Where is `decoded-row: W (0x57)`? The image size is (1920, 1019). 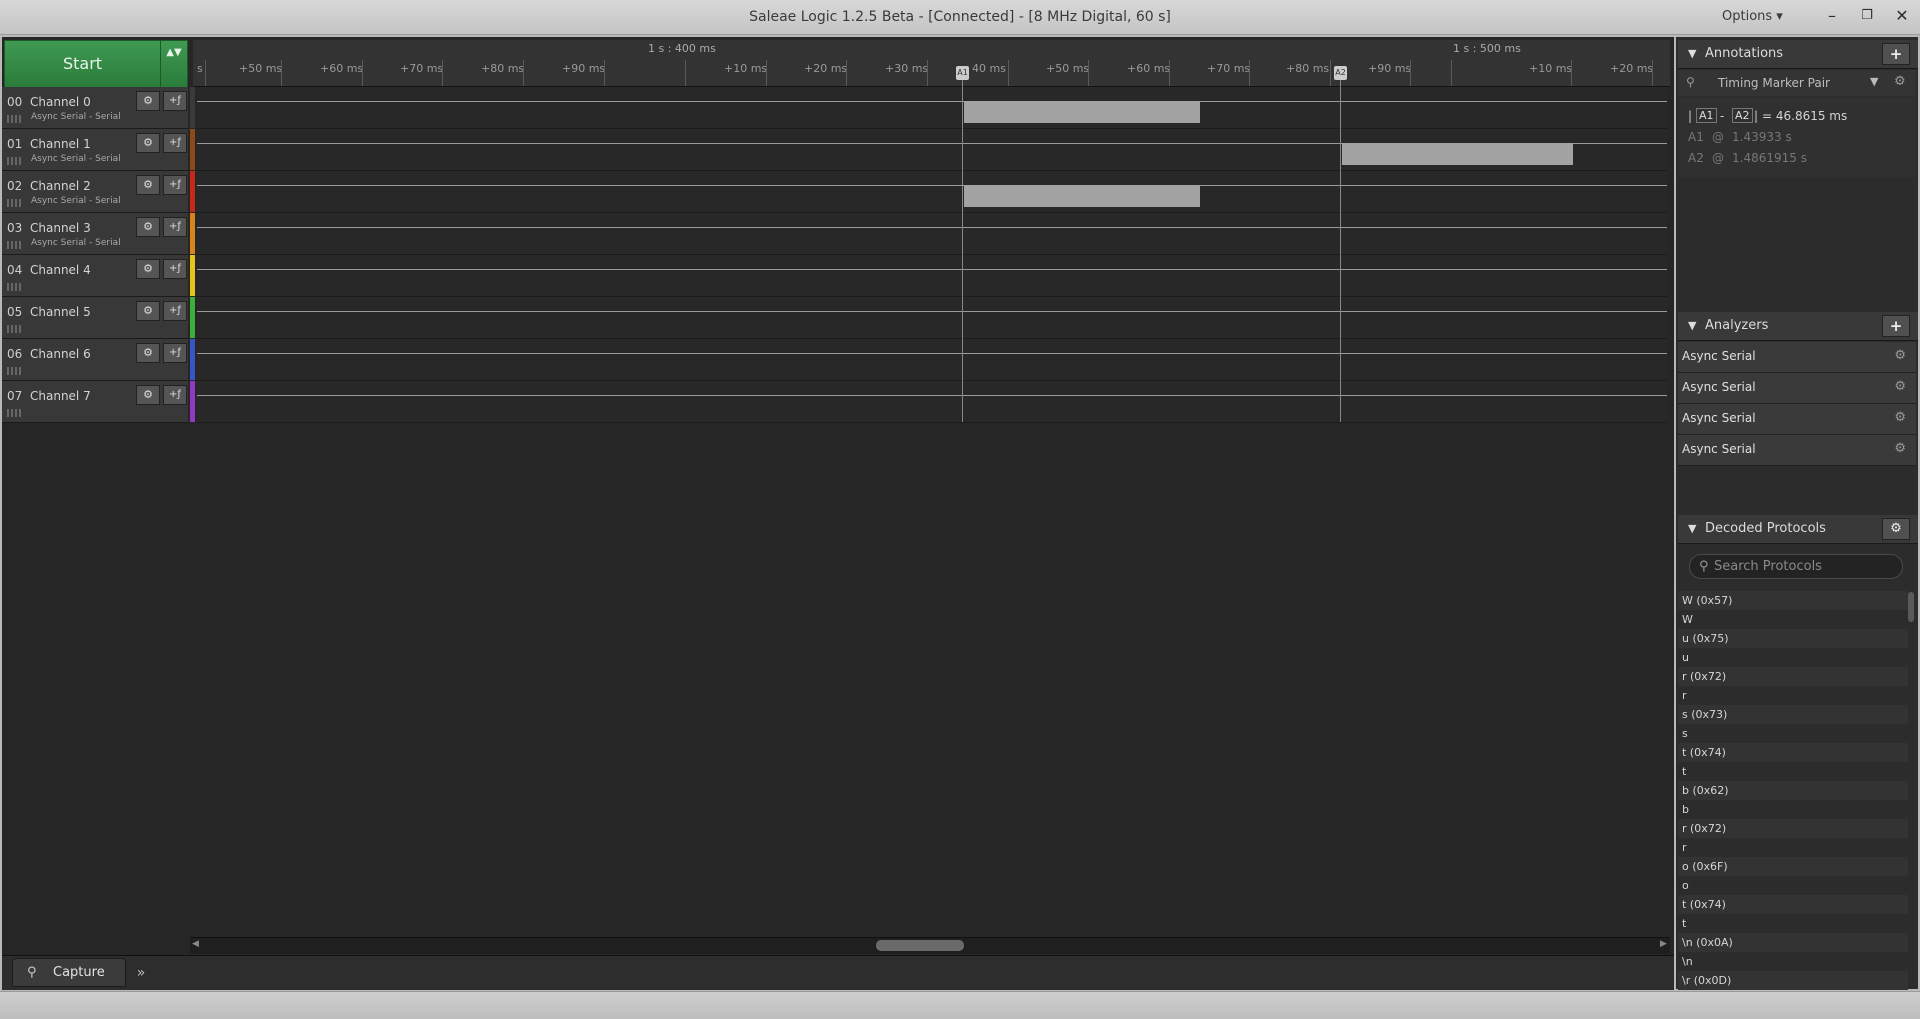 decoded-row: W (0x57) is located at coordinates (1793, 600).